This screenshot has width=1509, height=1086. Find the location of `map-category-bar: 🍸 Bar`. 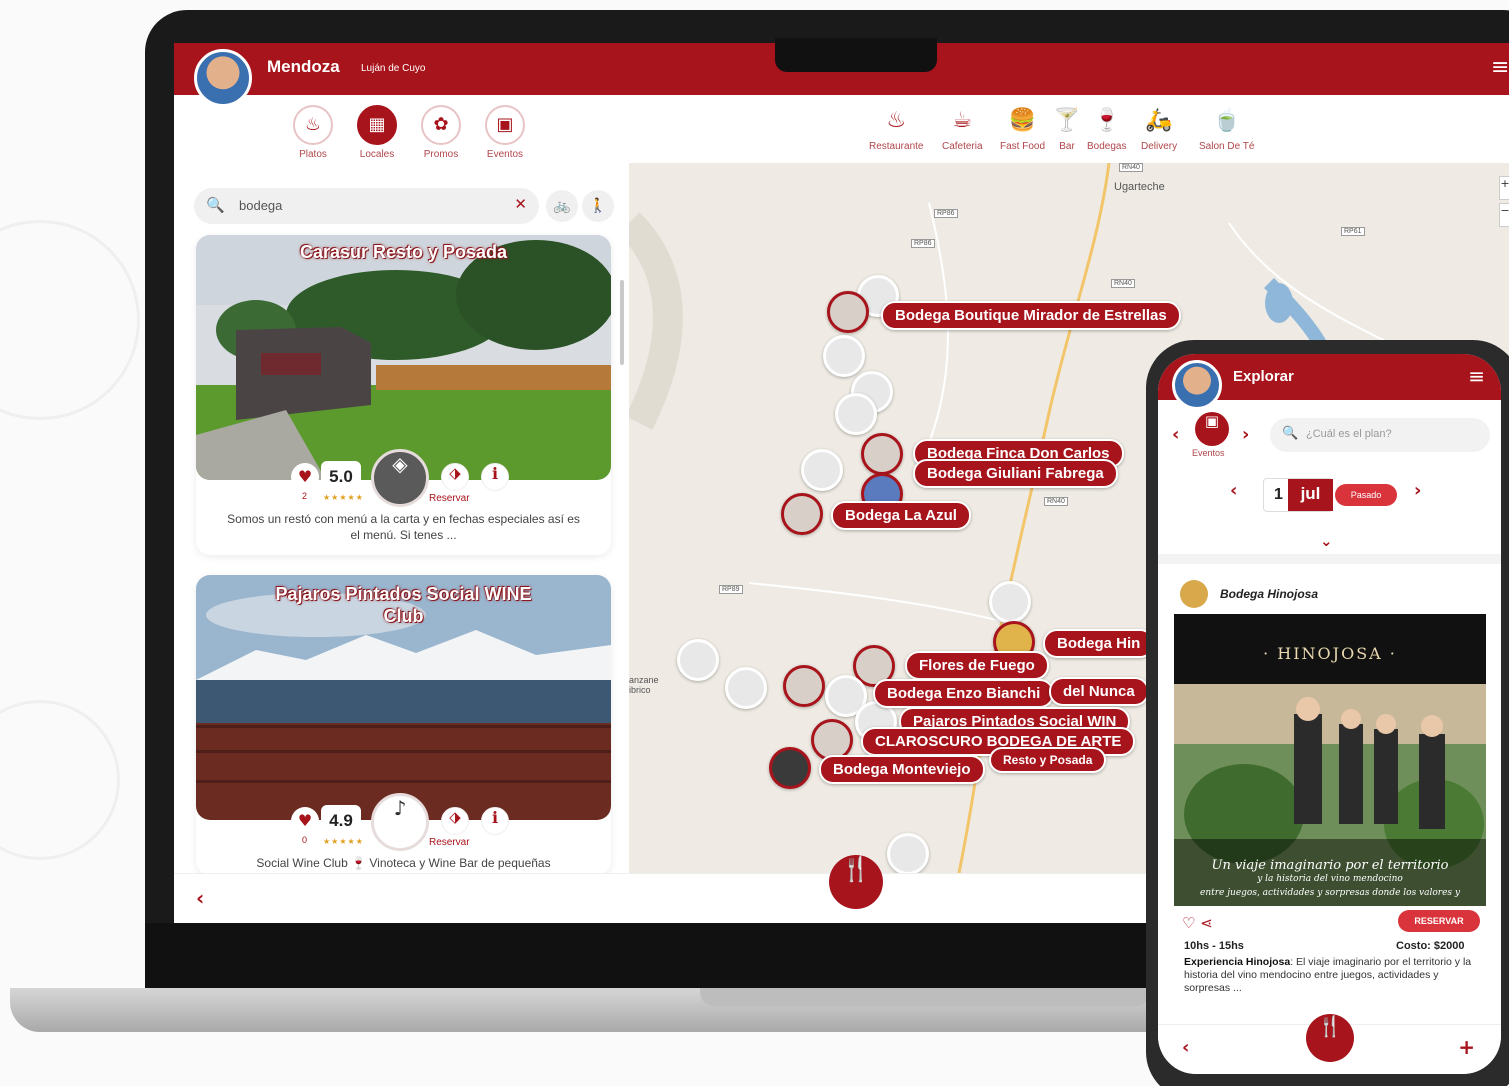

map-category-bar: 🍸 Bar is located at coordinates (1067, 127).